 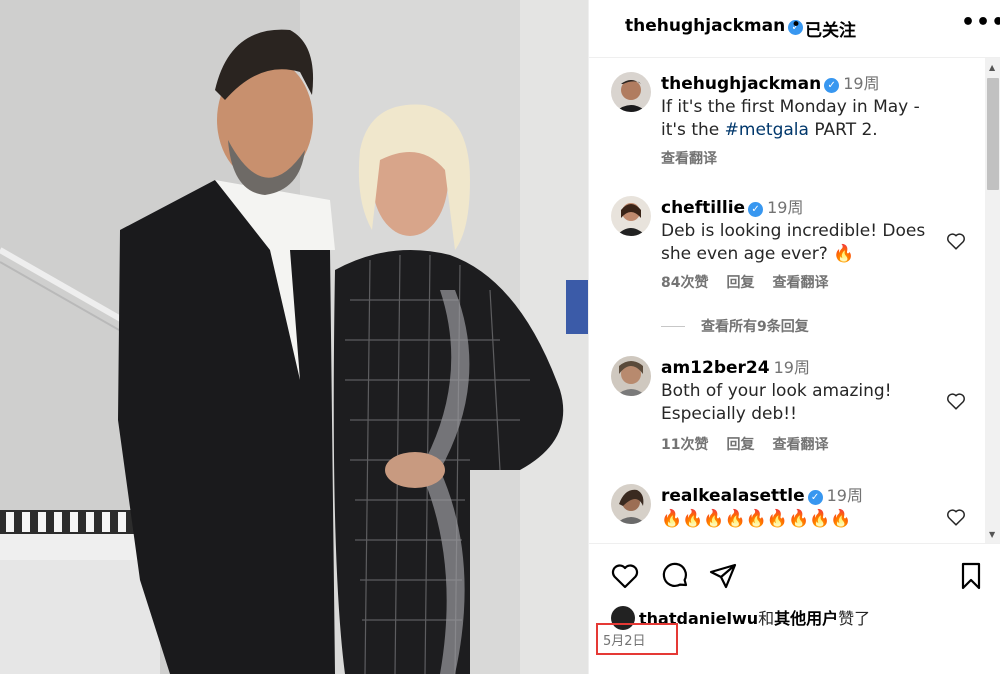 I want to click on comment-actions: 84次赞 回复 查看翻译, so click(x=753, y=282).